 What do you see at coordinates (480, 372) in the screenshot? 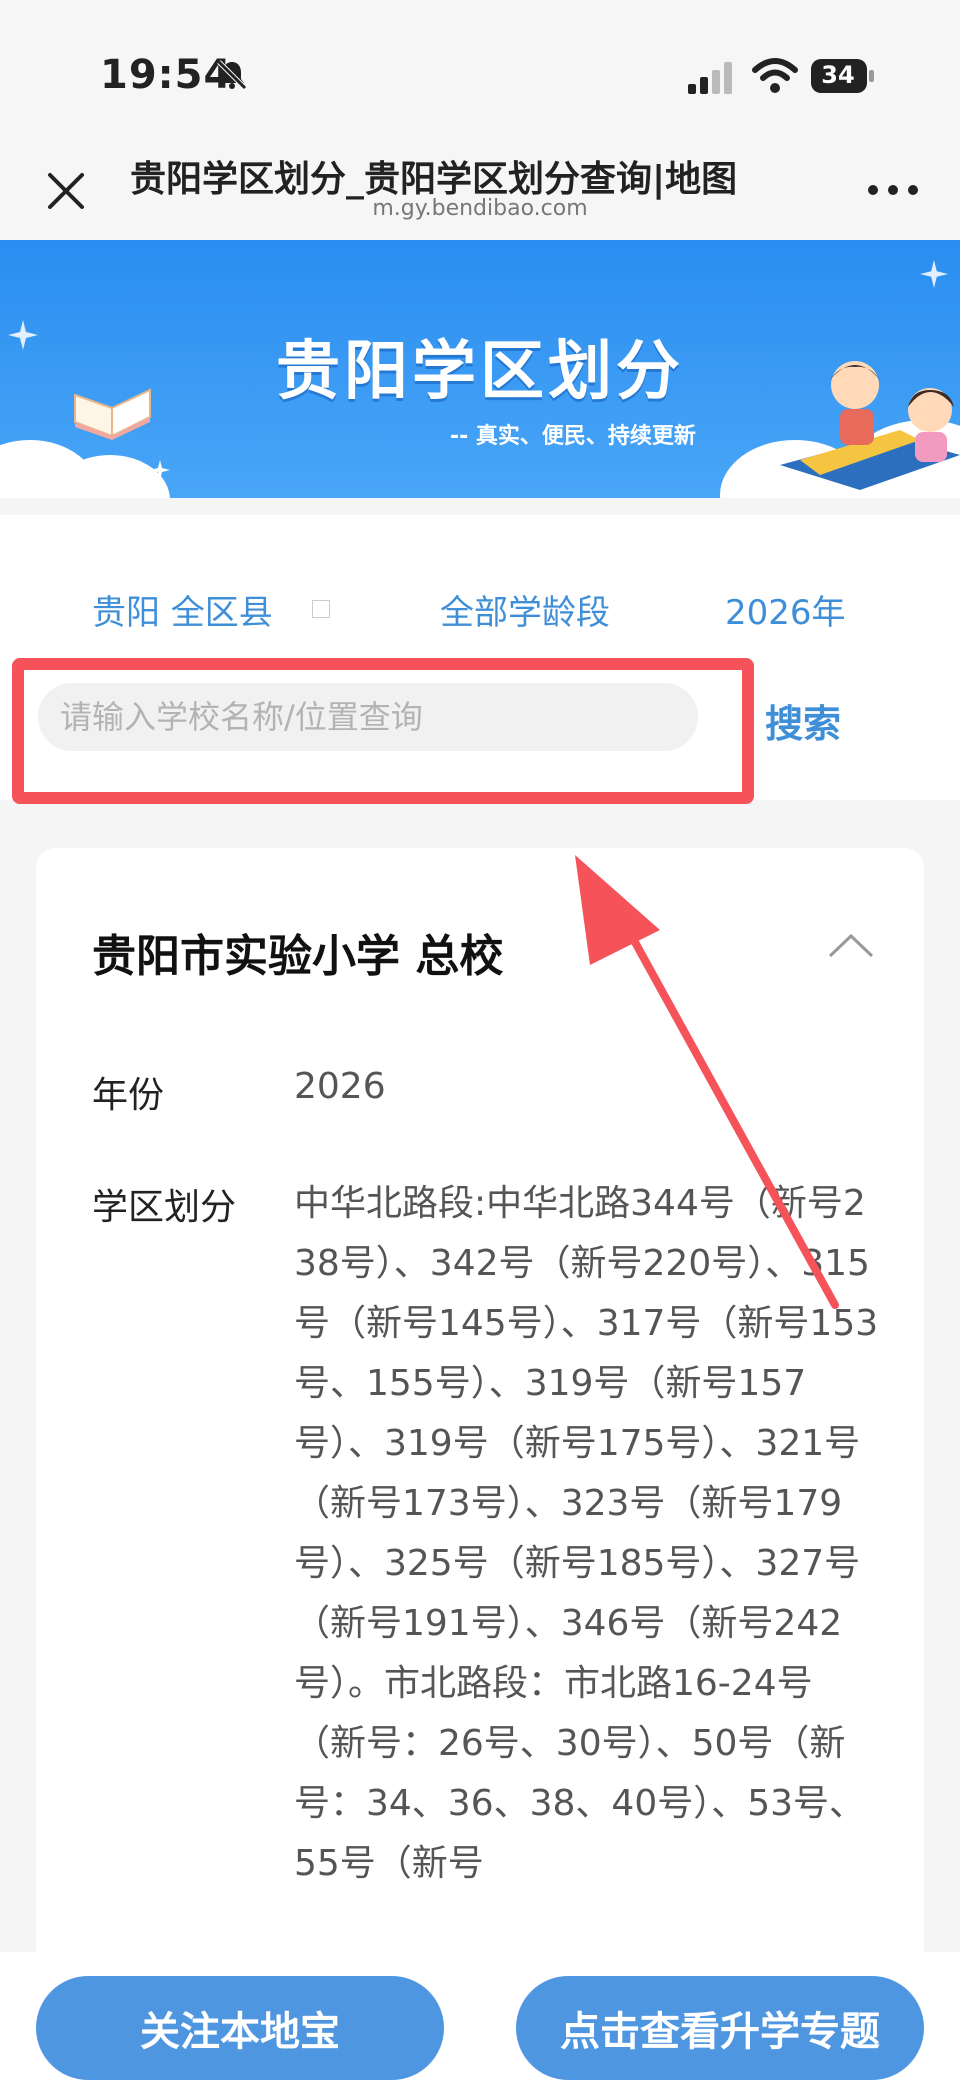
I see `banner-title: 贵阳学区划分` at bounding box center [480, 372].